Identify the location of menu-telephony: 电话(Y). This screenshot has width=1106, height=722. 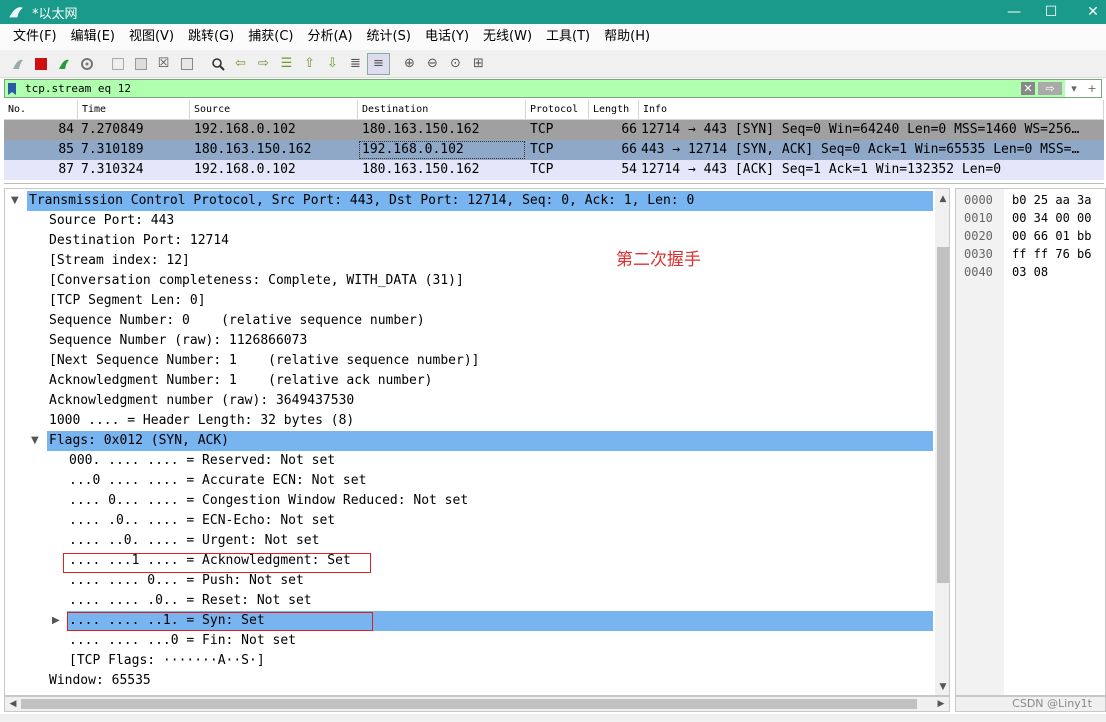
(447, 37).